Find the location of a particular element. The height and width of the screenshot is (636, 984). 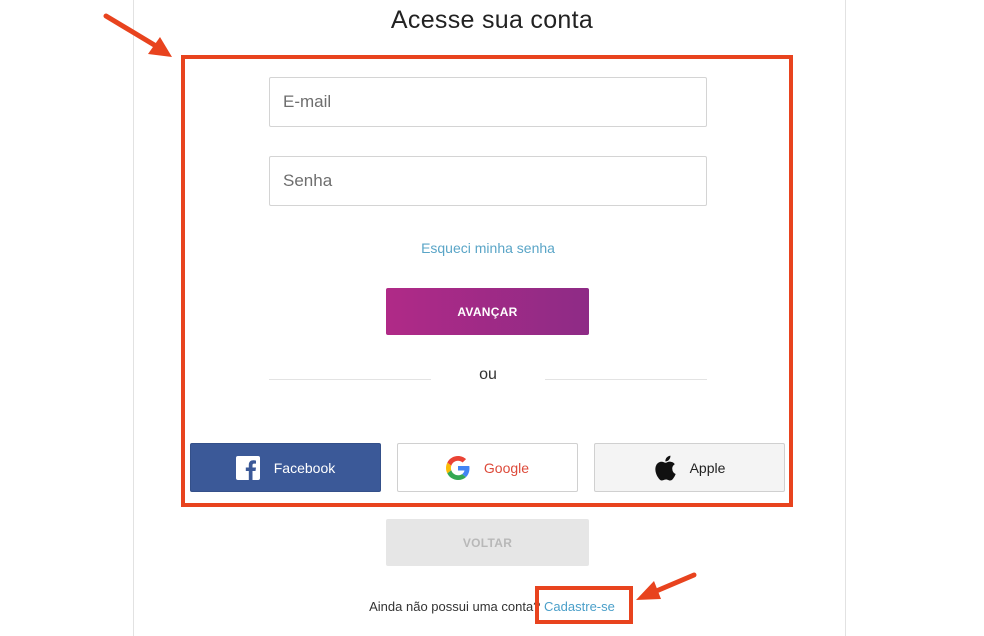

divider-line-right is located at coordinates (626, 379).